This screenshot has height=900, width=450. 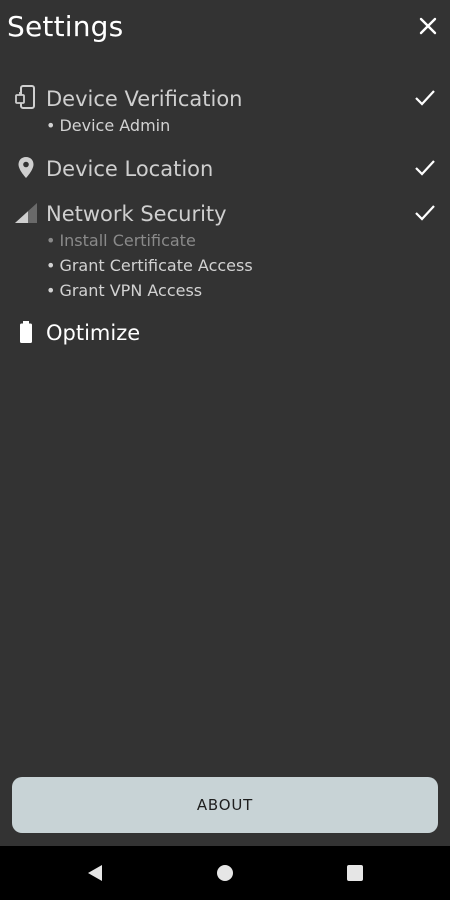 What do you see at coordinates (225, 28) in the screenshot?
I see `app-header: Settings` at bounding box center [225, 28].